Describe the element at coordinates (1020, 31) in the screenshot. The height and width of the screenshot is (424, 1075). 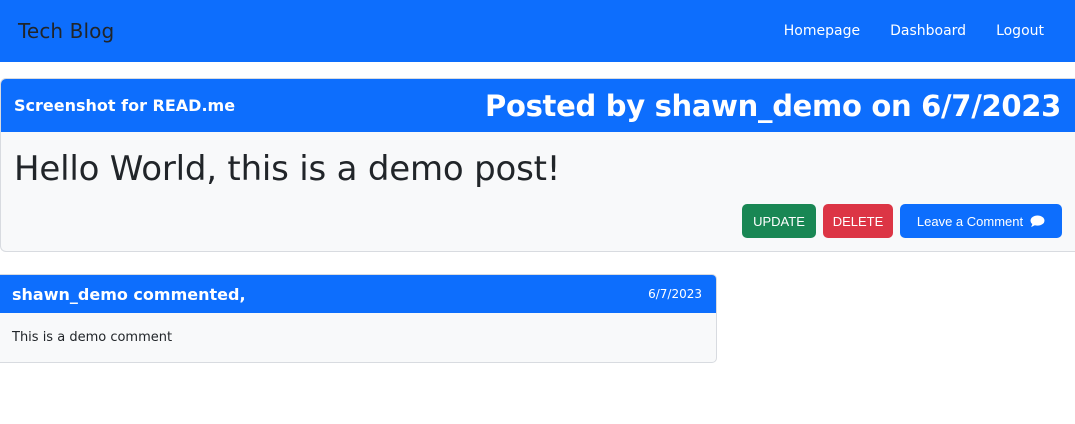
I see `nav-link-logout: Logout` at that location.